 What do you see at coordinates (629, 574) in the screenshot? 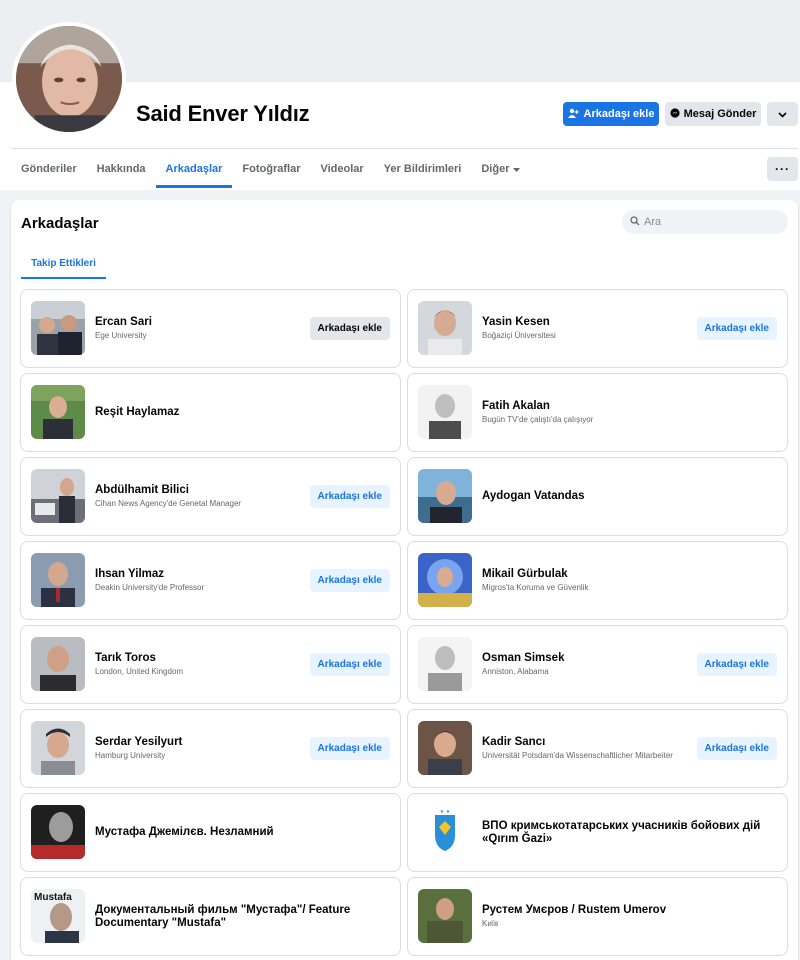
I see `friend-name: Mikail Gürbulak` at bounding box center [629, 574].